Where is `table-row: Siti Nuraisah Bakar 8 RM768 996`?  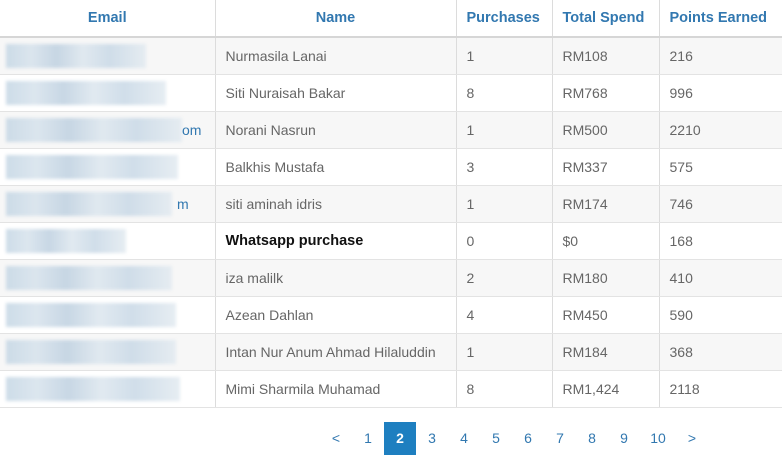 table-row: Siti Nuraisah Bakar 8 RM768 996 is located at coordinates (391, 93).